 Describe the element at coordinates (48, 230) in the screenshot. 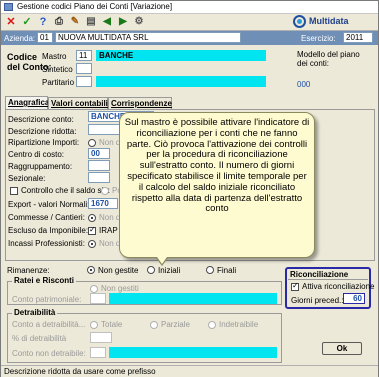

I see `escluso-label: Escluso da Imponibile:` at that location.